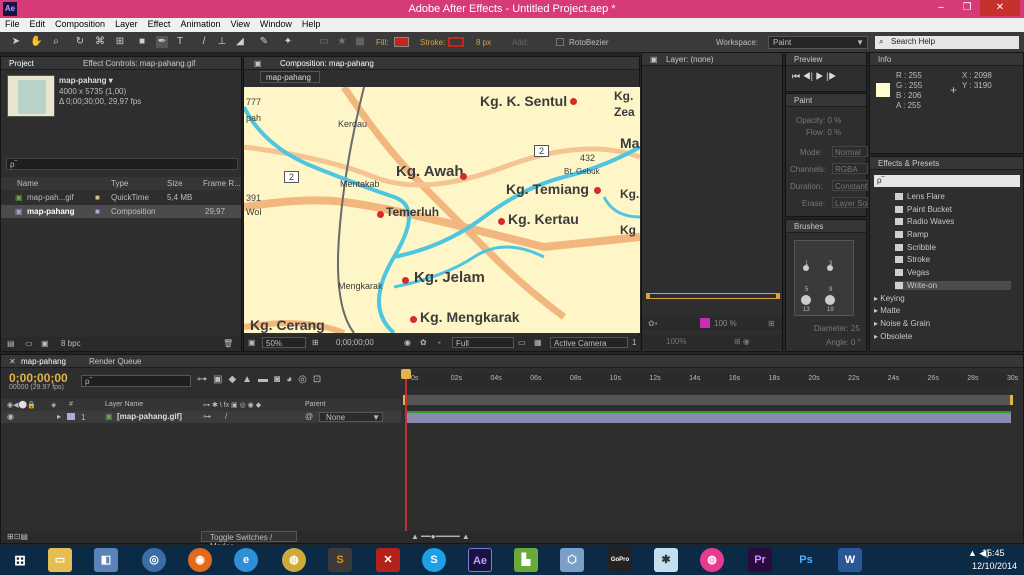 The height and width of the screenshot is (575, 1024). What do you see at coordinates (993, 553) in the screenshot?
I see `clock-time: 15:45` at bounding box center [993, 553].